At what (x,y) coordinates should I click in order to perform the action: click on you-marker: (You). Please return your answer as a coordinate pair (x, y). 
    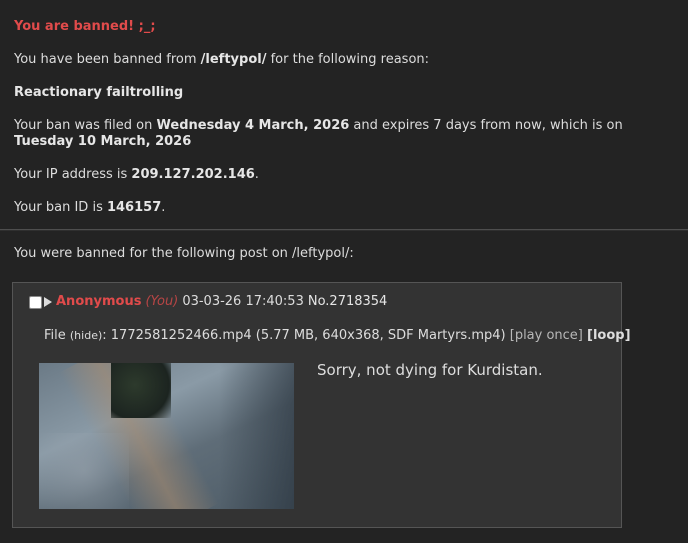
    Looking at the image, I should click on (162, 301).